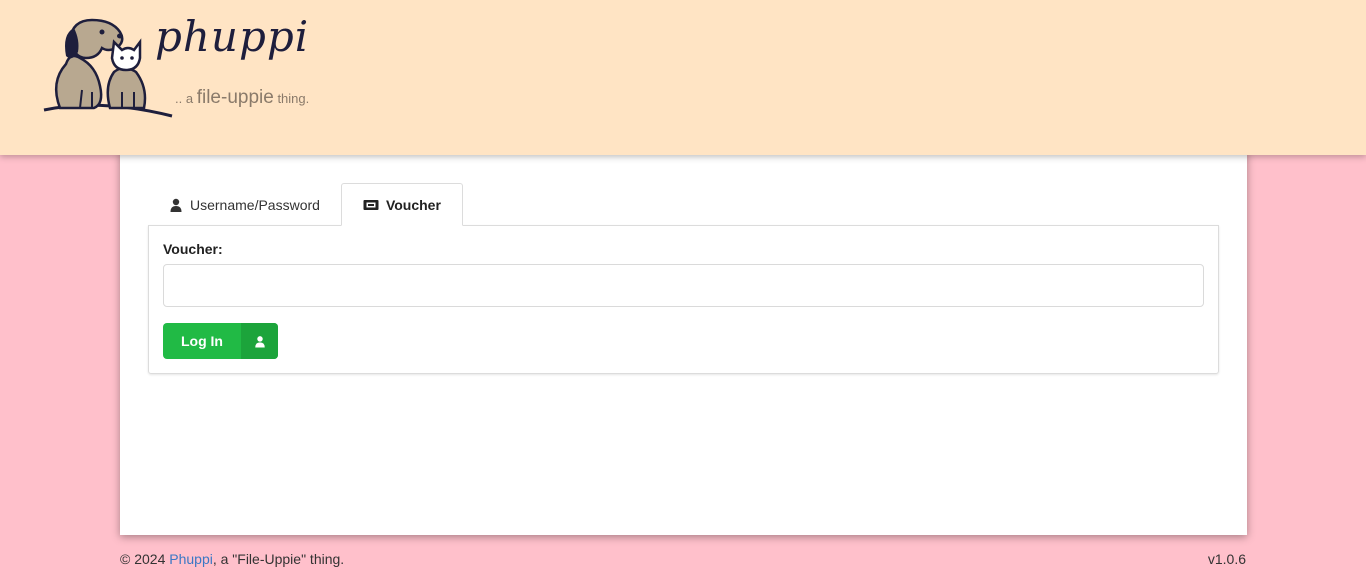 The height and width of the screenshot is (583, 1366). I want to click on login-tabs: Username/Password Voucher, so click(305, 204).